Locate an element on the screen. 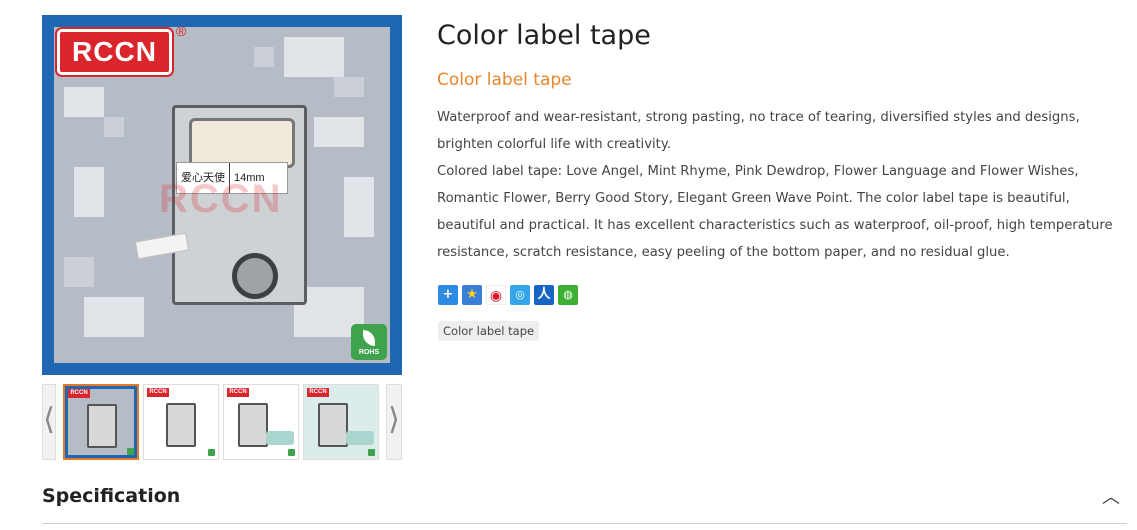  thumbnail-3: RCCN is located at coordinates (261, 422).